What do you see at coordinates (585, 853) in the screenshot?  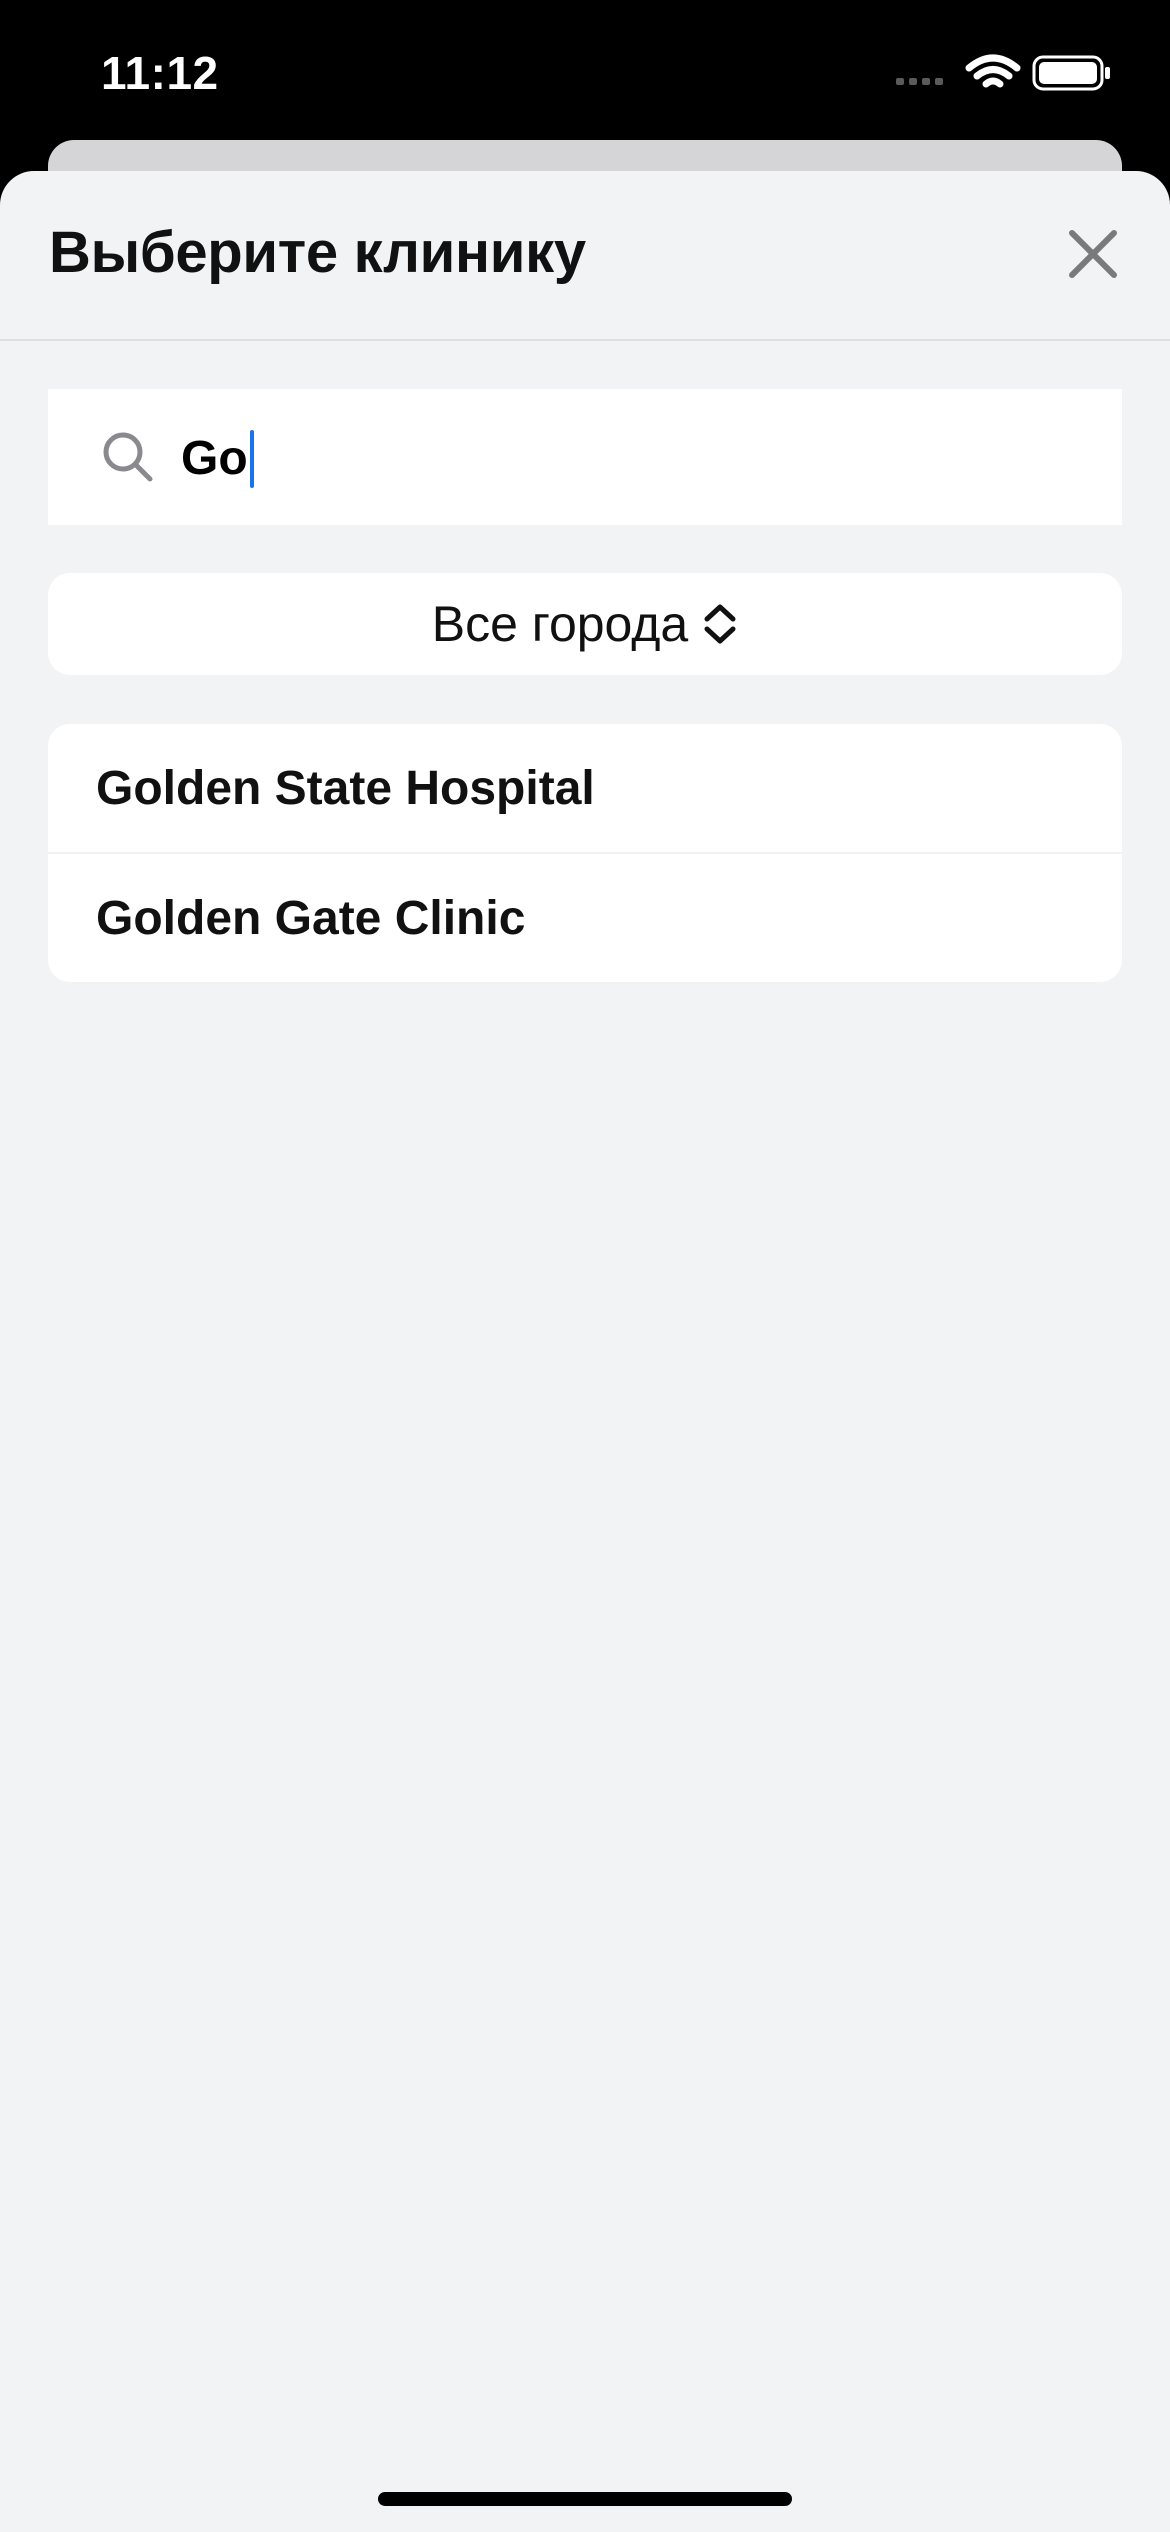 I see `clinic-results-list: Golden State Hospital Golden Gate Clinic` at bounding box center [585, 853].